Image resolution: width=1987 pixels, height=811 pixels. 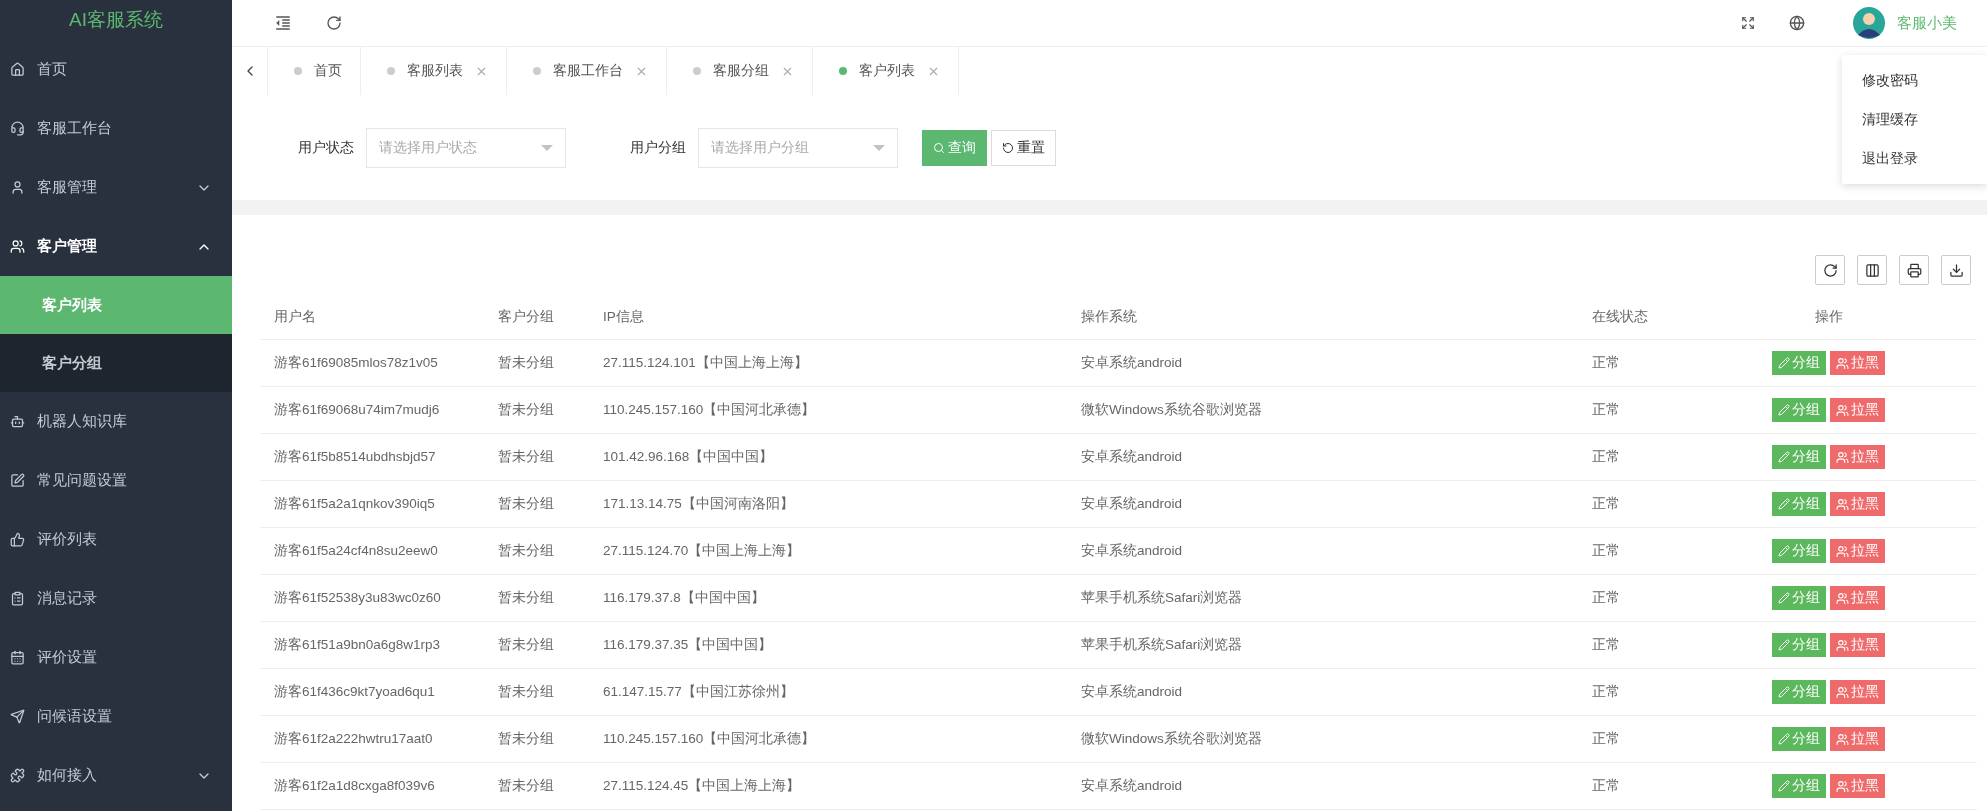 I want to click on table-cell: 游客61f69068u74im7mudj6, so click(x=357, y=410).